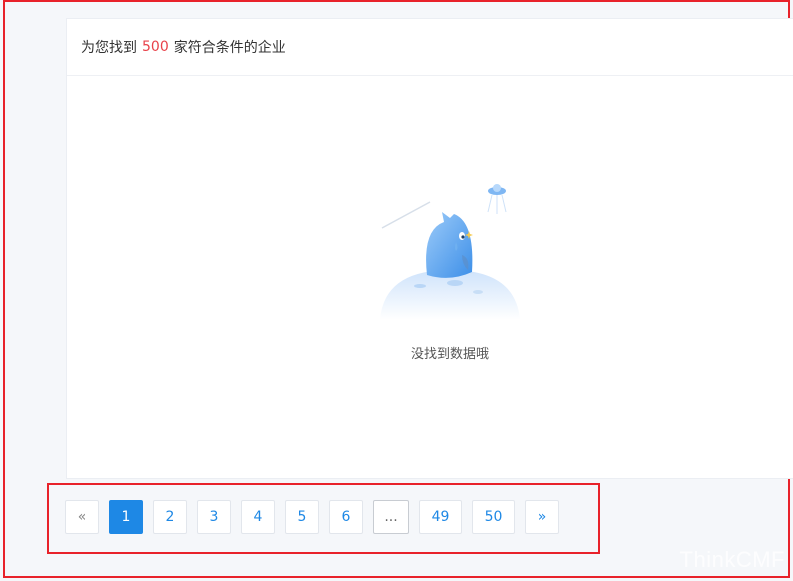 This screenshot has height=581, width=793. I want to click on page-button-3: 3, so click(214, 517).